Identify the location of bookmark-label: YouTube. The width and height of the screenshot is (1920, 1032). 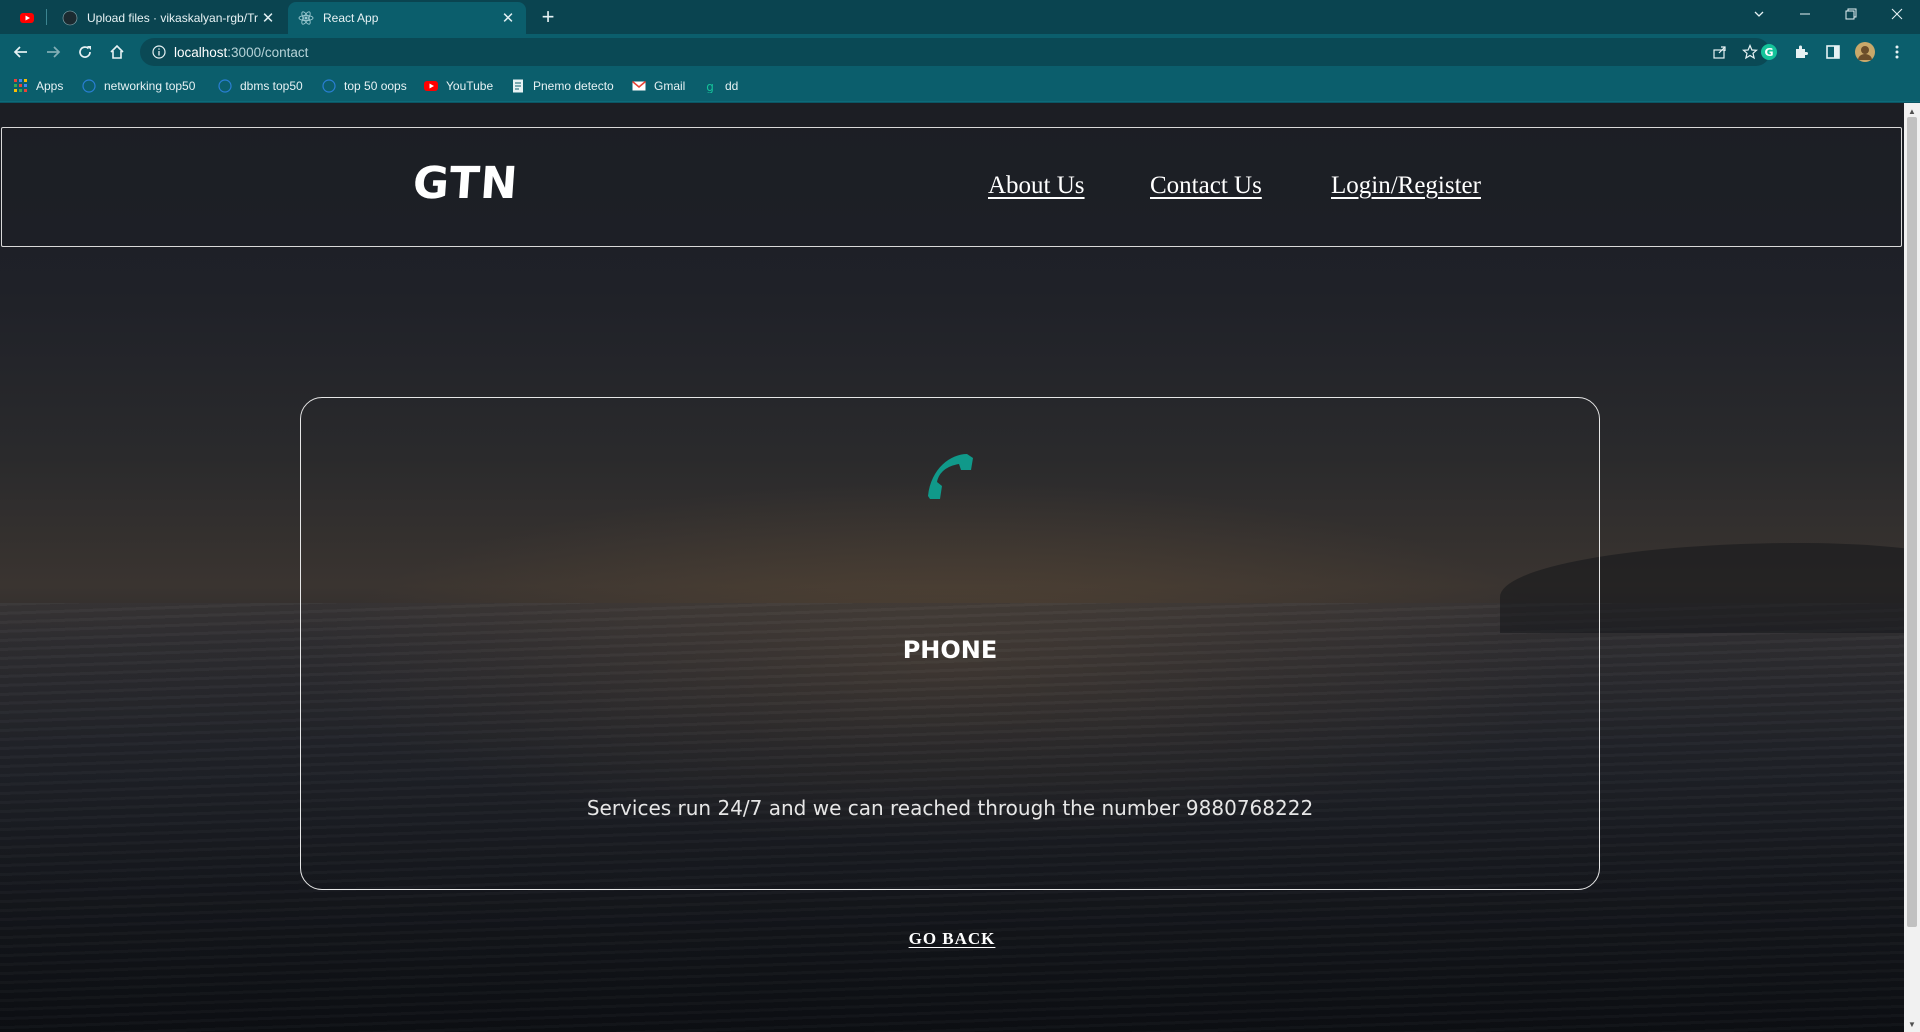
(470, 86).